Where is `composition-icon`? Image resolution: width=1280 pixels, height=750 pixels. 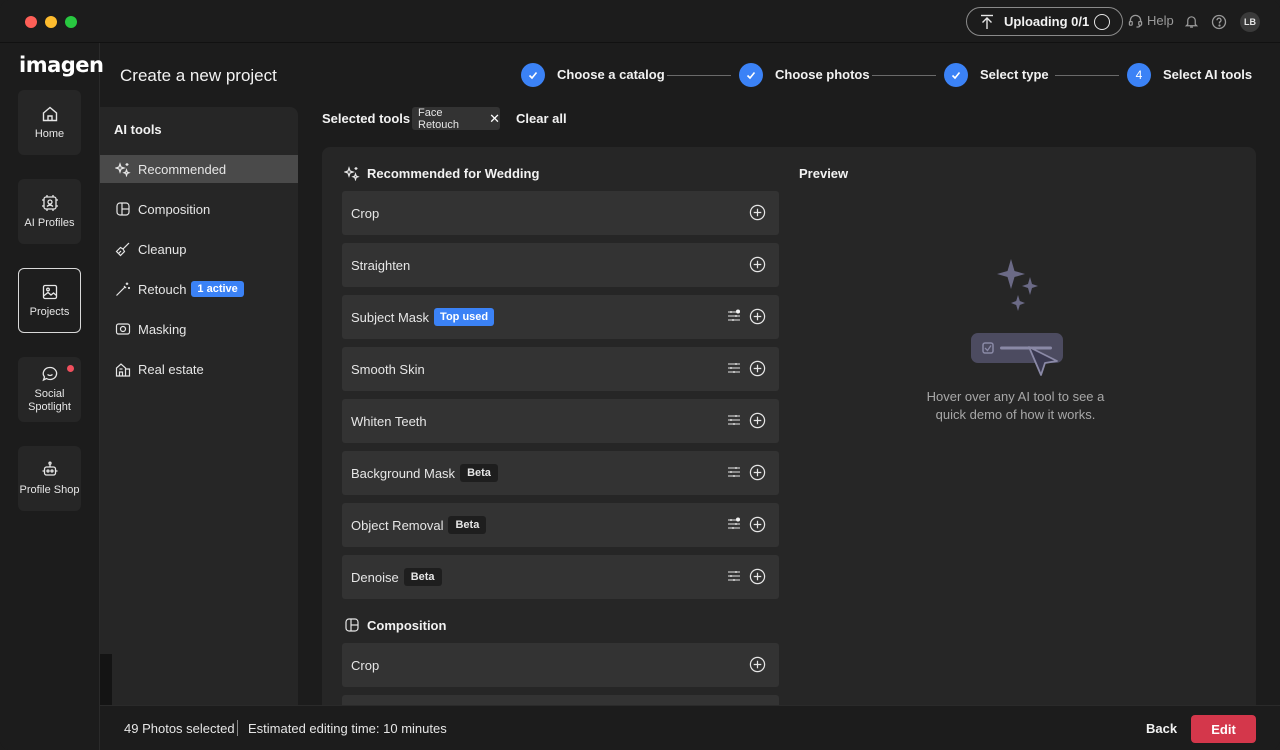 composition-icon is located at coordinates (123, 209).